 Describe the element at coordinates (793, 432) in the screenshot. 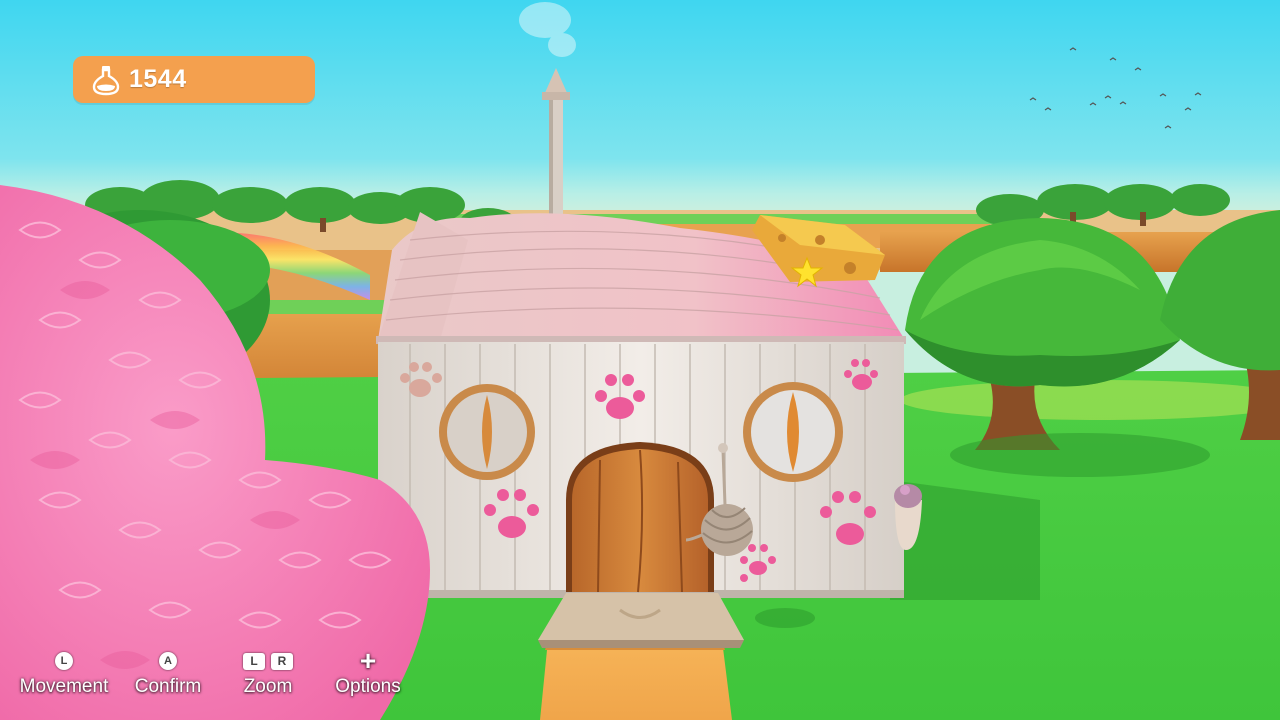

I see `window-right` at that location.